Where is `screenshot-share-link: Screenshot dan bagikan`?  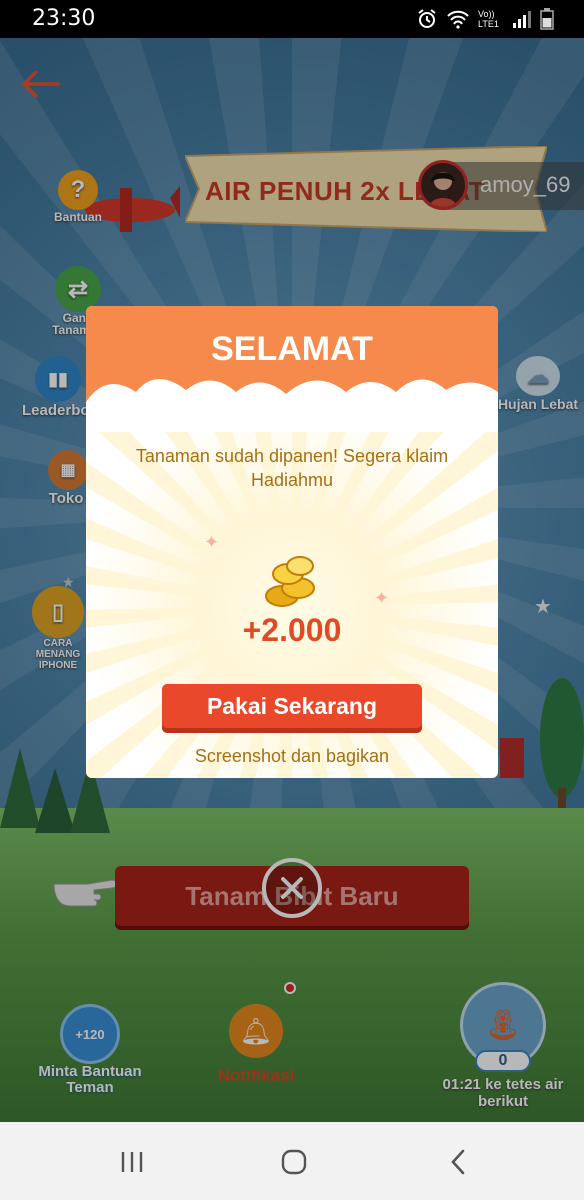 screenshot-share-link: Screenshot dan bagikan is located at coordinates (292, 756).